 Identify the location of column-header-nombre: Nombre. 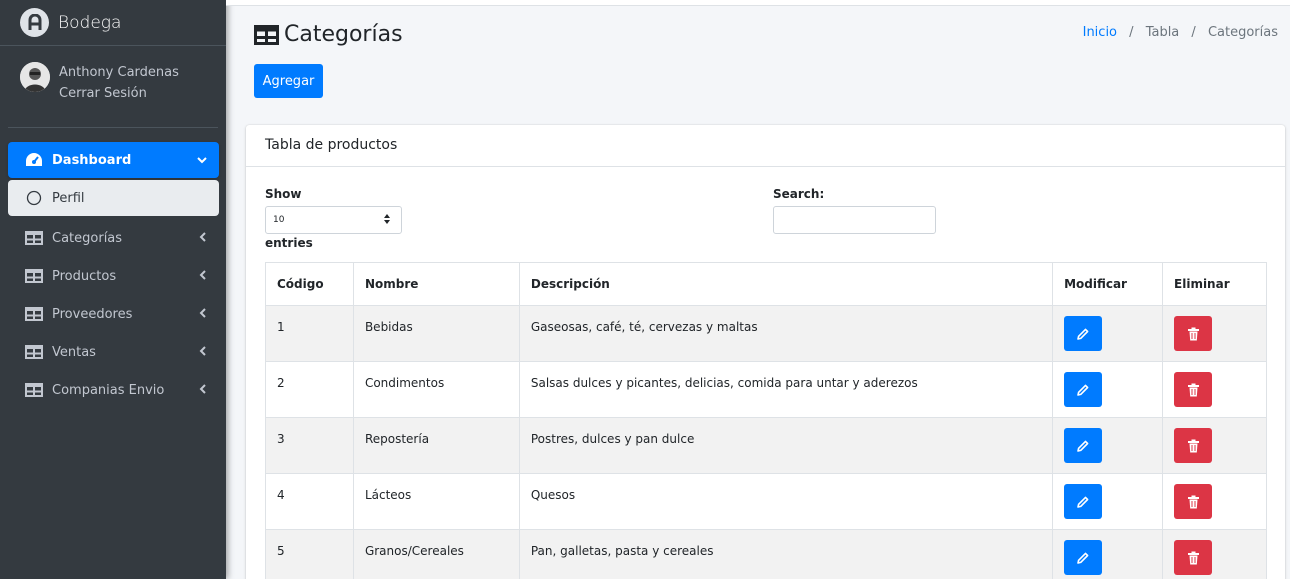
(436, 284).